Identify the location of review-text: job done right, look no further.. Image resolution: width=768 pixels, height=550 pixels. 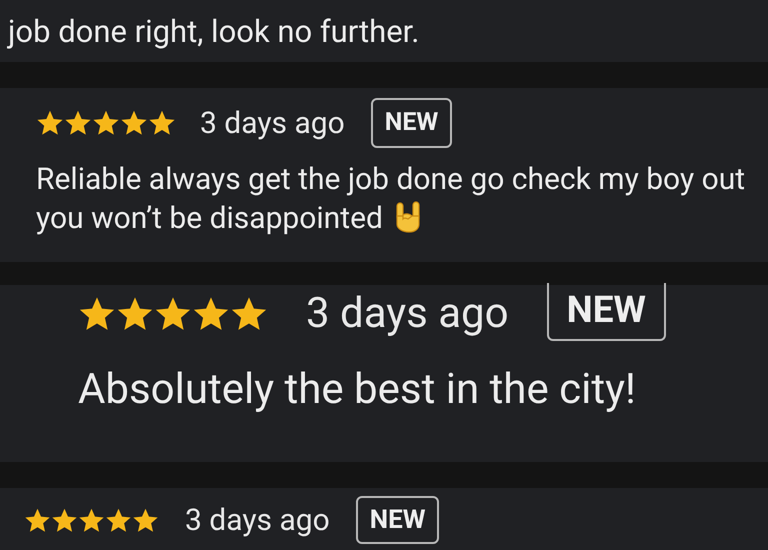
(214, 32).